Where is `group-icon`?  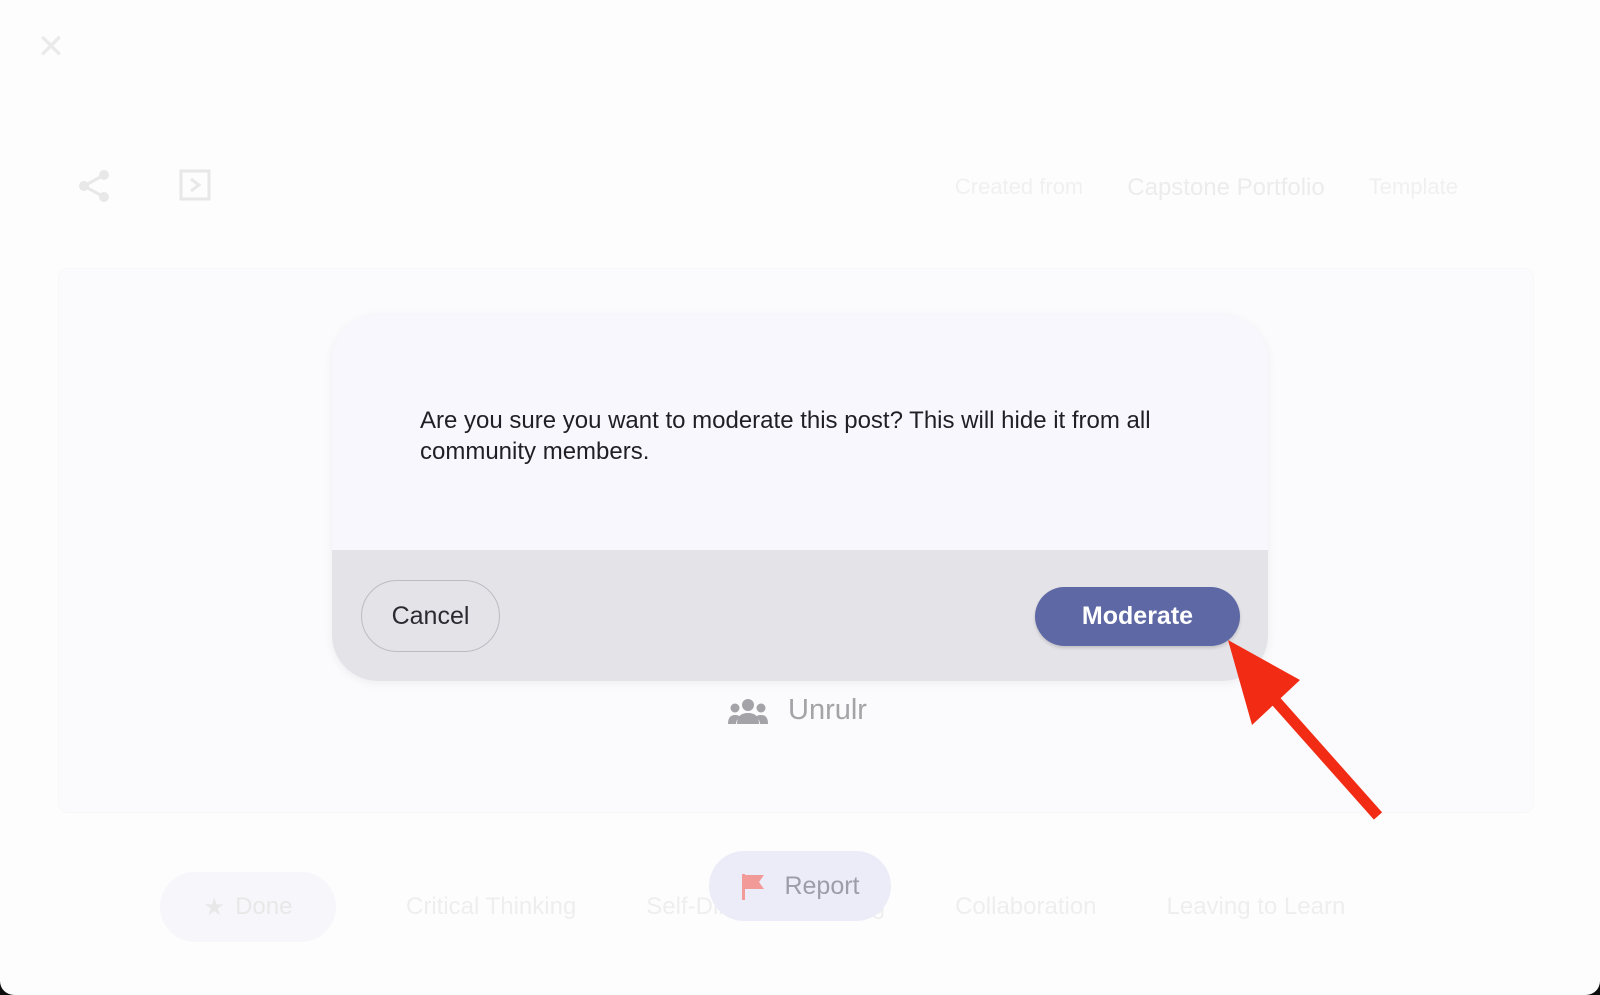 group-icon is located at coordinates (748, 711).